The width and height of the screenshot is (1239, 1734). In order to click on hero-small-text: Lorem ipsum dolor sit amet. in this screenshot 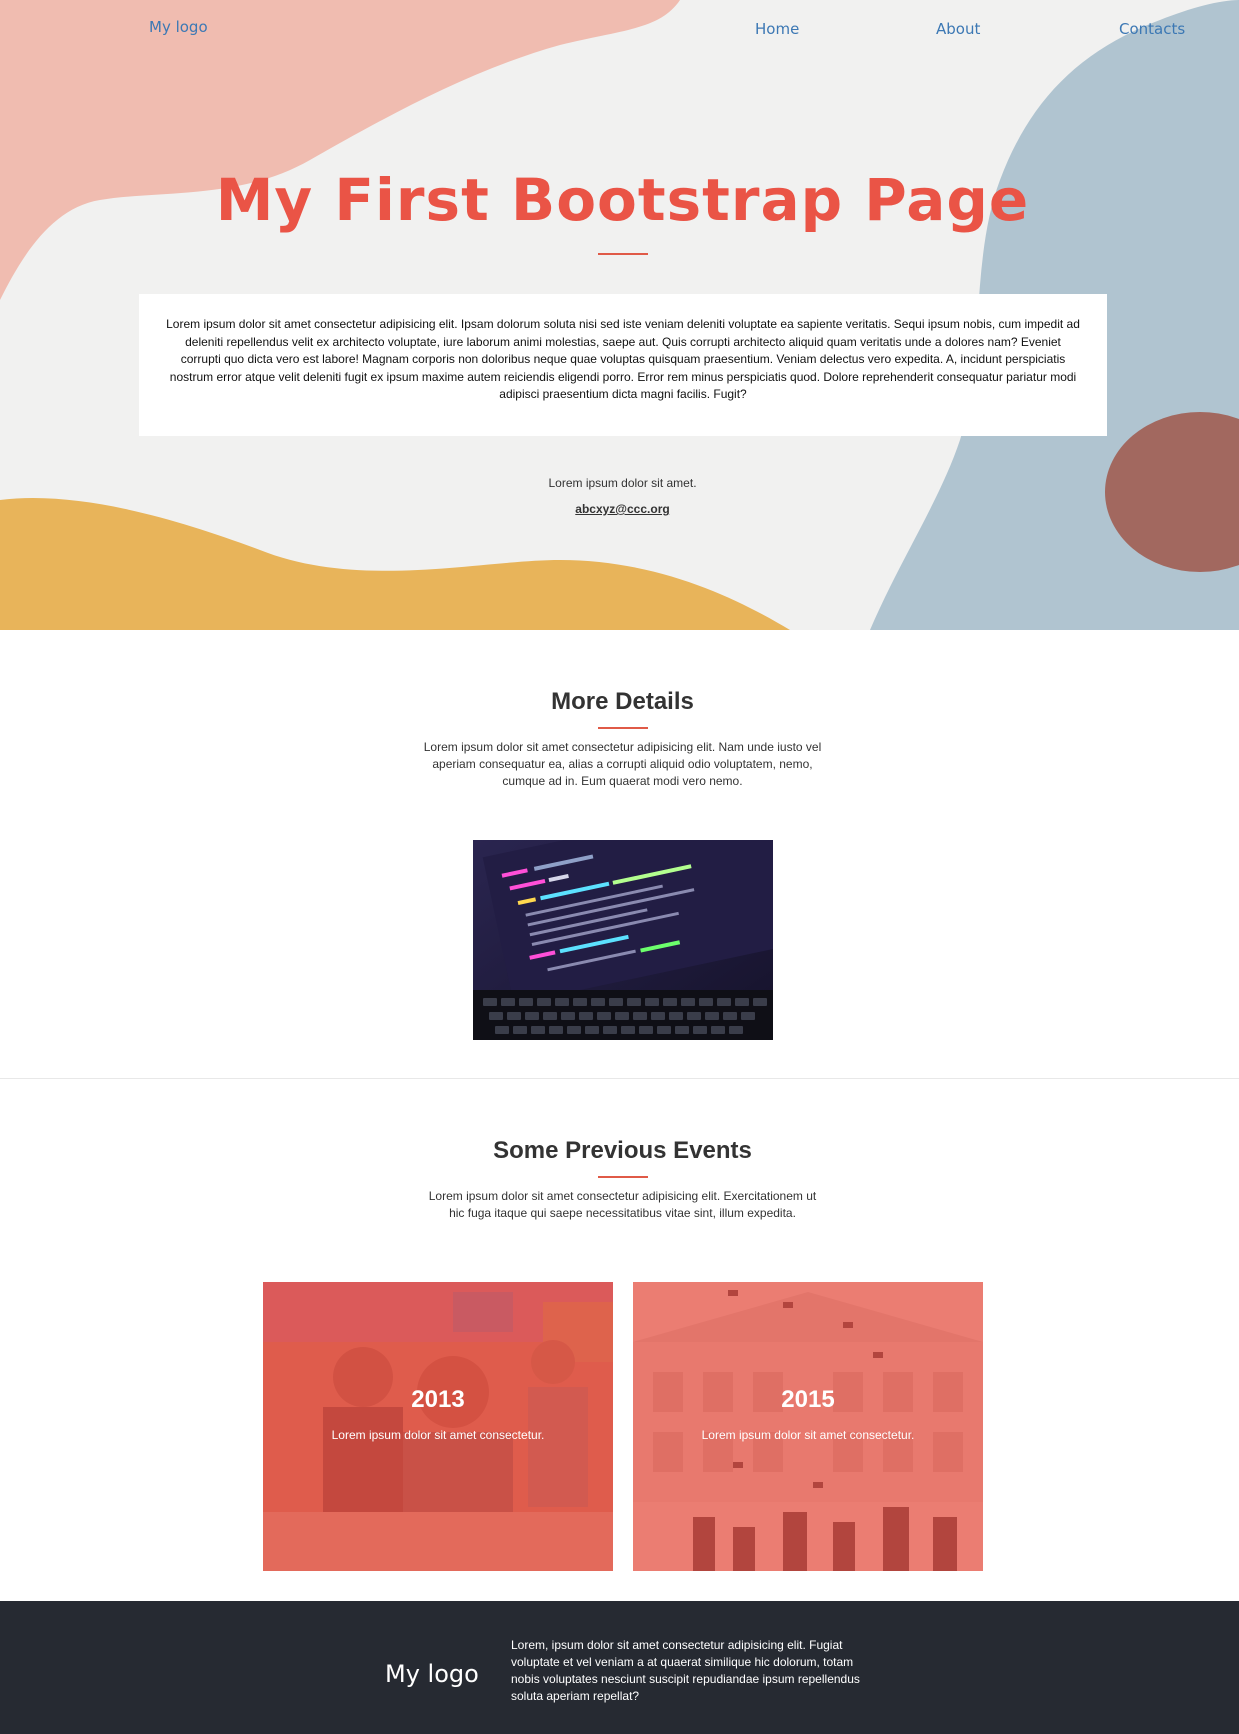, I will do `click(622, 483)`.